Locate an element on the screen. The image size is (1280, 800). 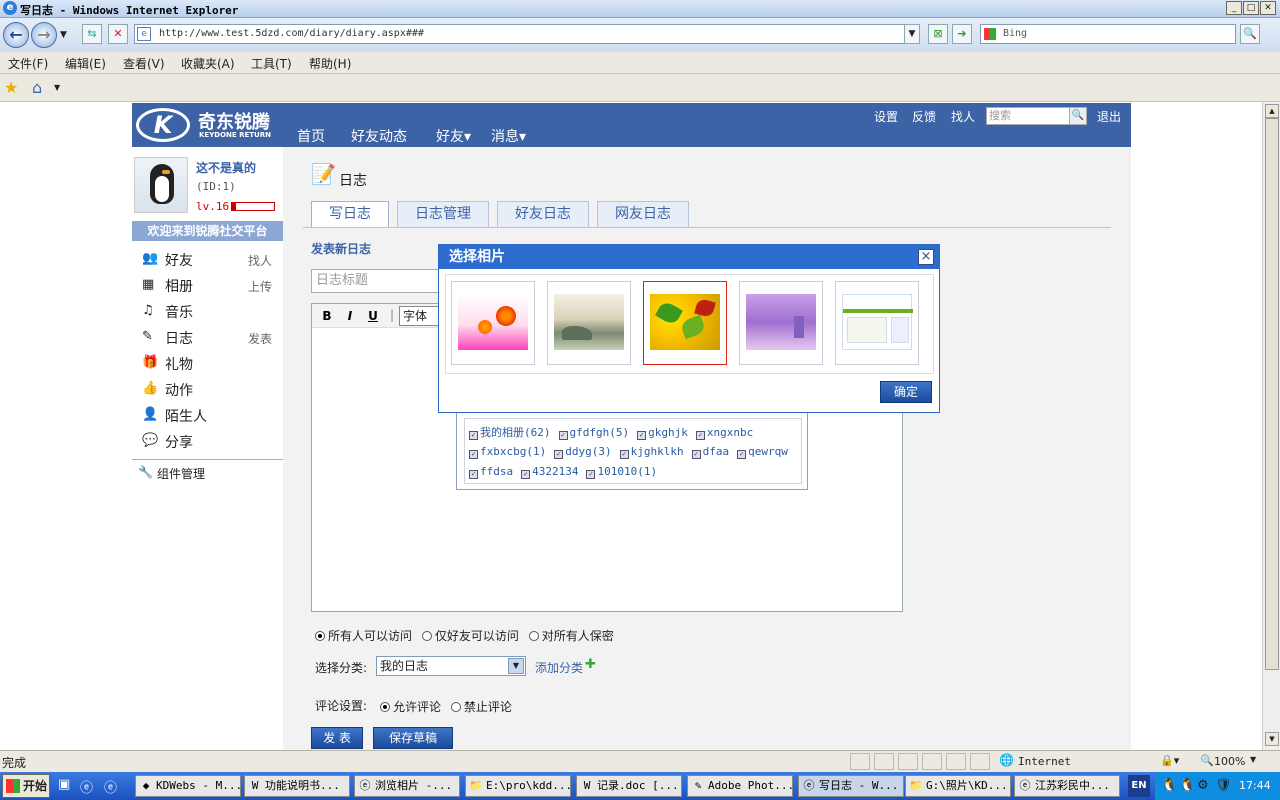
allow-comment-option: 允许评论 is located at coordinates (410, 707).